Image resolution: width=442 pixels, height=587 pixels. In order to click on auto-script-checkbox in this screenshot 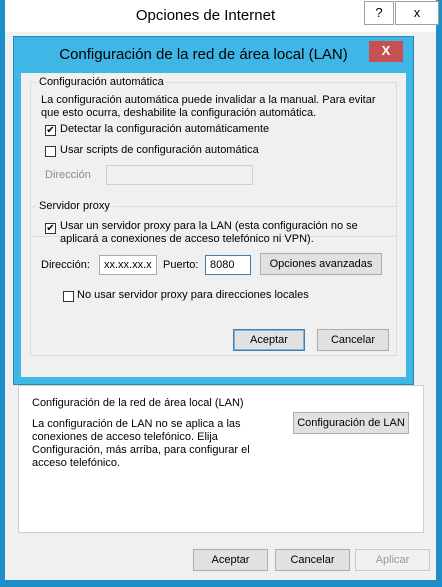, I will do `click(50, 151)`.